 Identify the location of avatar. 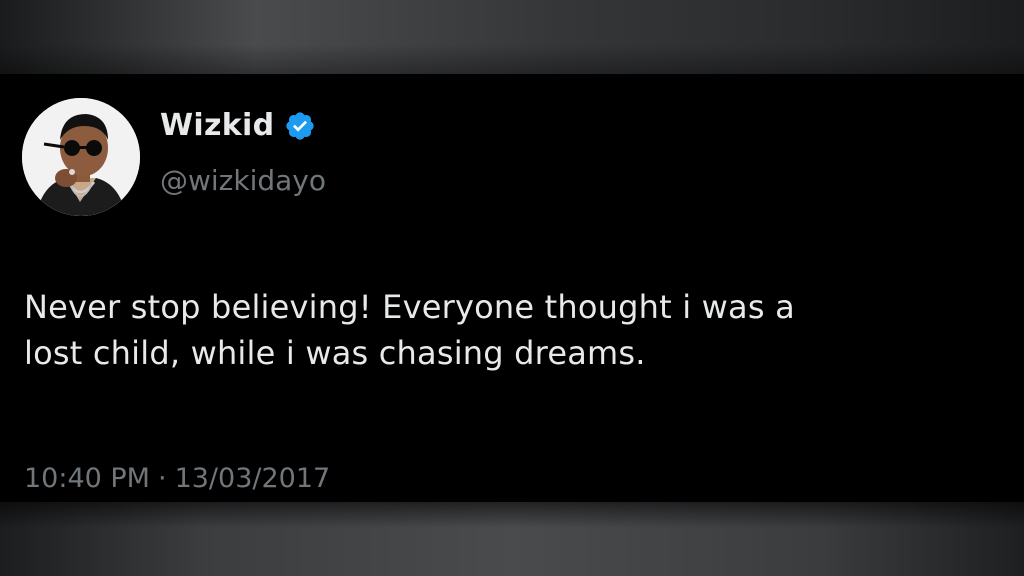
(81, 157).